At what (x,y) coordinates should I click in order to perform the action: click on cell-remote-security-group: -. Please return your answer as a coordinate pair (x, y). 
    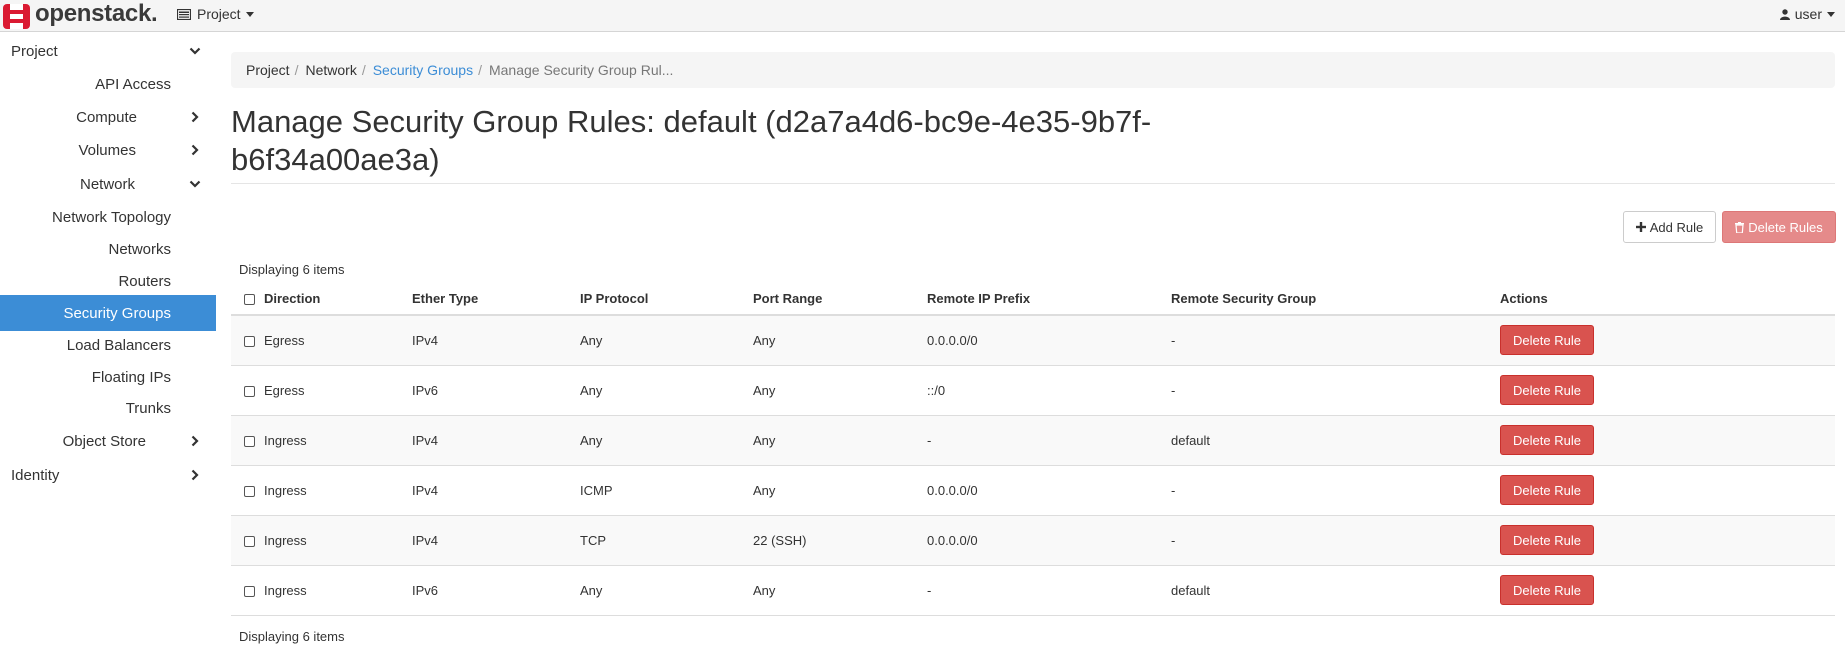
    Looking at the image, I should click on (1335, 340).